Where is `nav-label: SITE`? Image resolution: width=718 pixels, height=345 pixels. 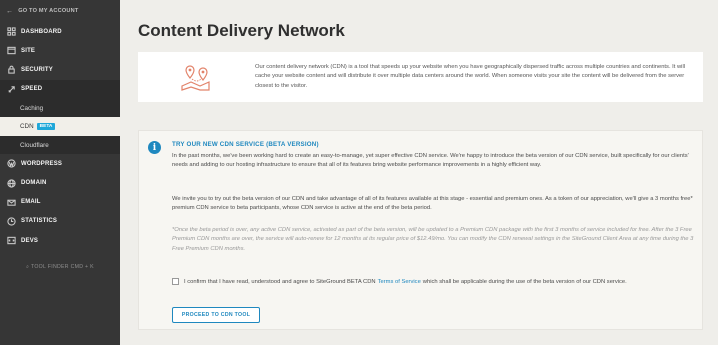
nav-label: SITE is located at coordinates (28, 50).